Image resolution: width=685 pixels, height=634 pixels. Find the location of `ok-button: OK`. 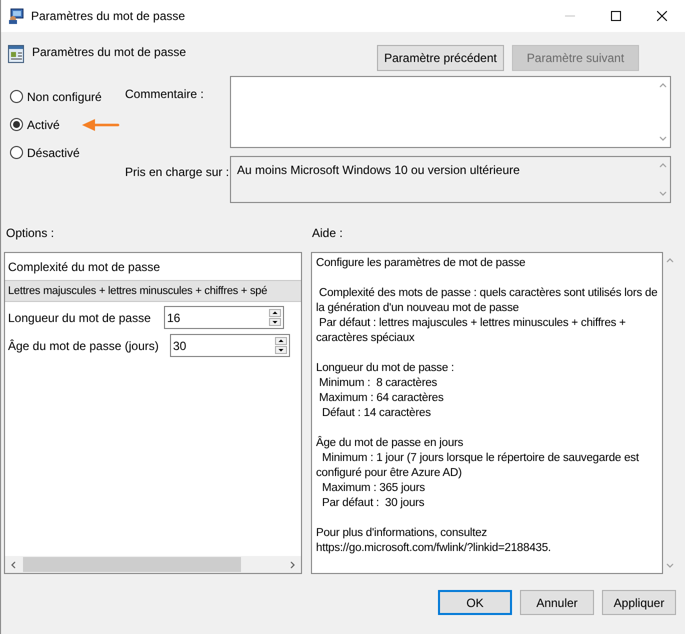

ok-button: OK is located at coordinates (475, 602).